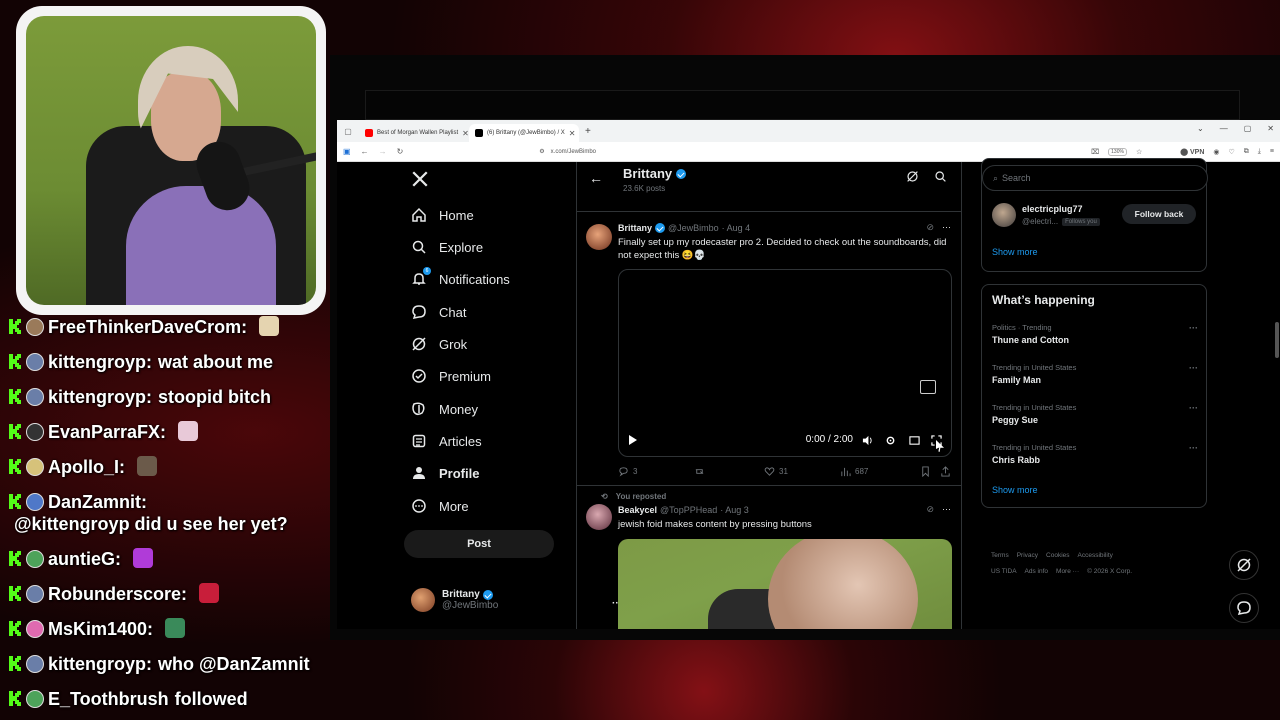  I want to click on follow-back-button: Follow back, so click(1159, 214).